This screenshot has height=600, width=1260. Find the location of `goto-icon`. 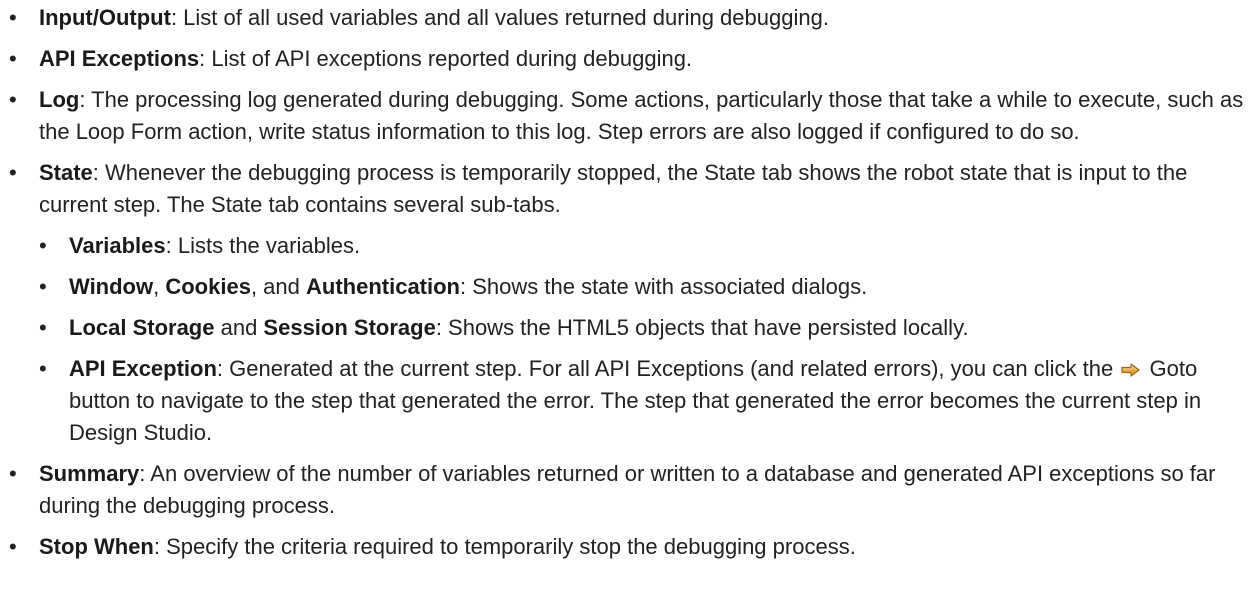

goto-icon is located at coordinates (1131, 366).